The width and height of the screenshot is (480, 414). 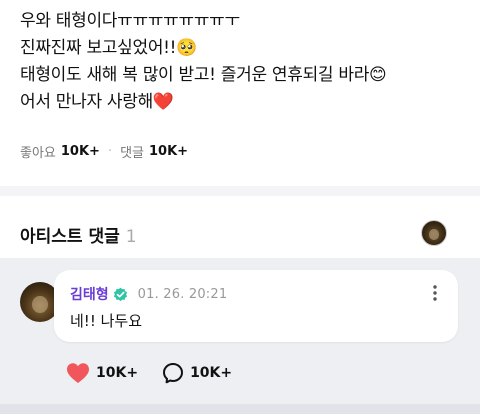 I want to click on comment-bubble: 김태형 01. 26. 20:21 네!! 나두요, so click(x=256, y=306).